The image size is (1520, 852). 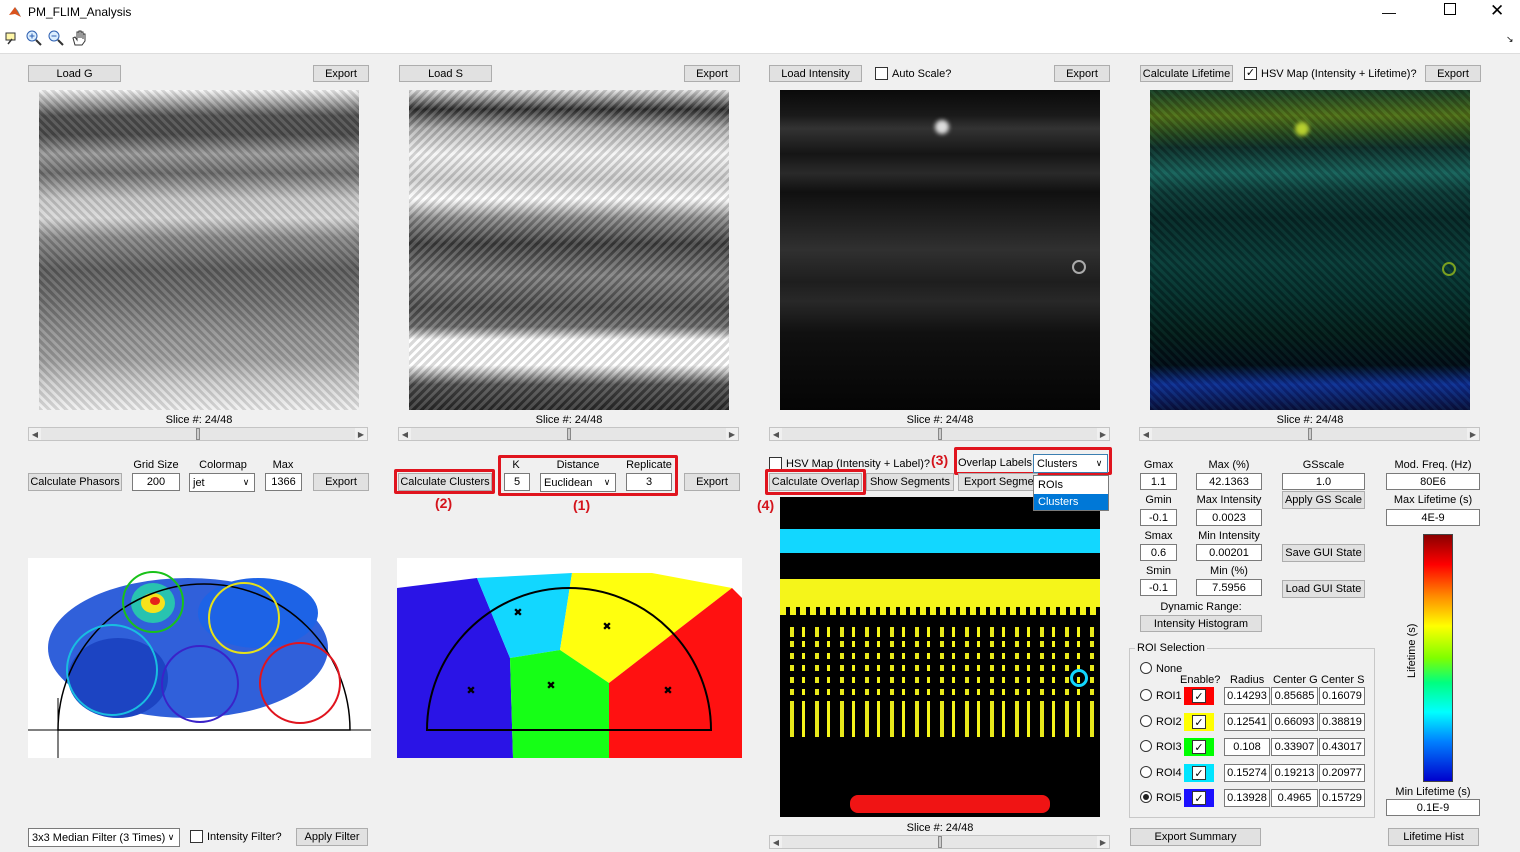 What do you see at coordinates (940, 657) in the screenshot?
I see `overlap-image` at bounding box center [940, 657].